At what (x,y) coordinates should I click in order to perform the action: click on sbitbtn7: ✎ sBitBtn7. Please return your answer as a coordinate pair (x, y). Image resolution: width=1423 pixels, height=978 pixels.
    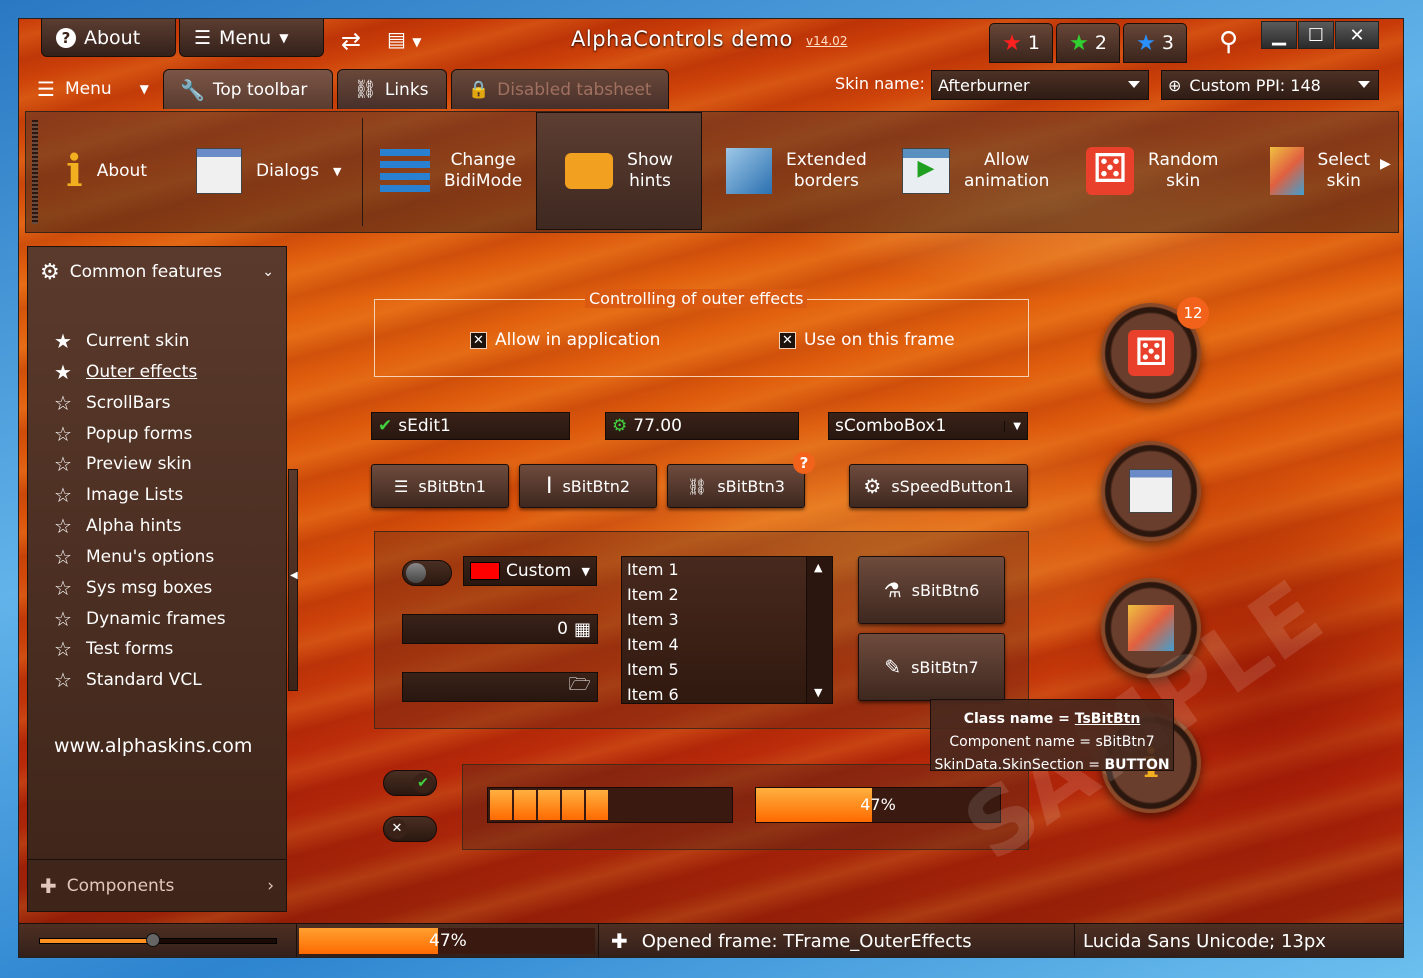
    Looking at the image, I should click on (931, 667).